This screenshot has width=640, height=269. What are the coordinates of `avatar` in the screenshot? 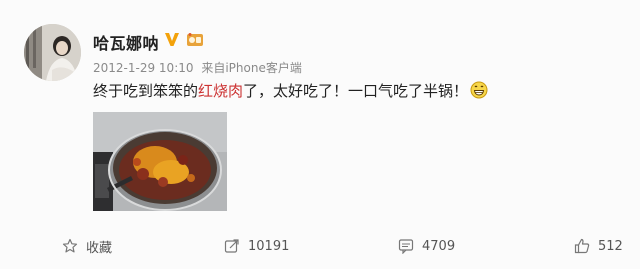 It's located at (52, 52).